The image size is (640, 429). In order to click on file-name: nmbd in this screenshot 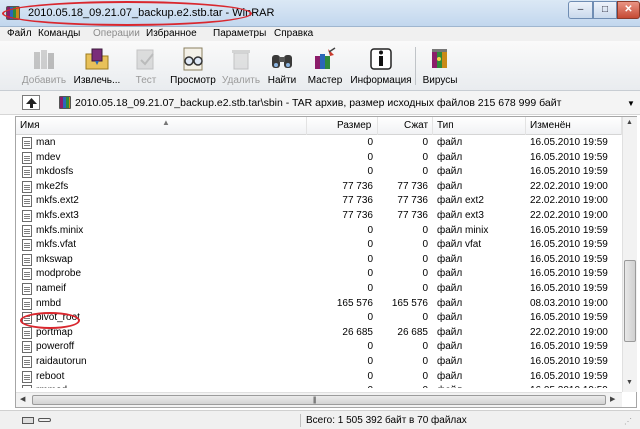, I will do `click(49, 303)`.